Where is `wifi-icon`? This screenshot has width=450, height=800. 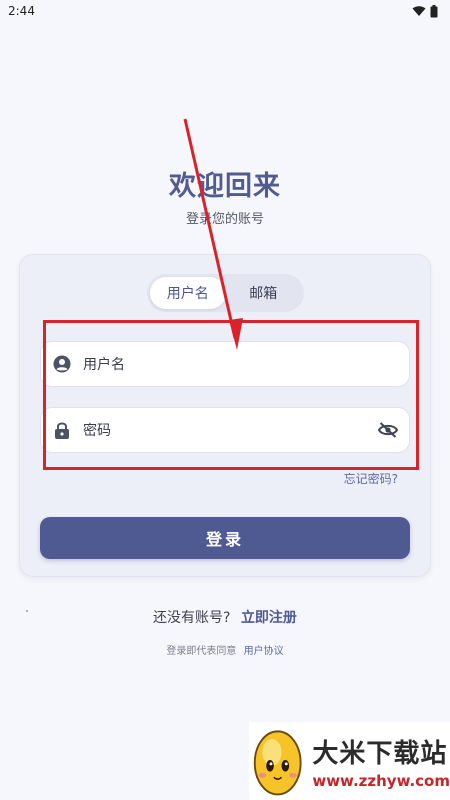 wifi-icon is located at coordinates (419, 11).